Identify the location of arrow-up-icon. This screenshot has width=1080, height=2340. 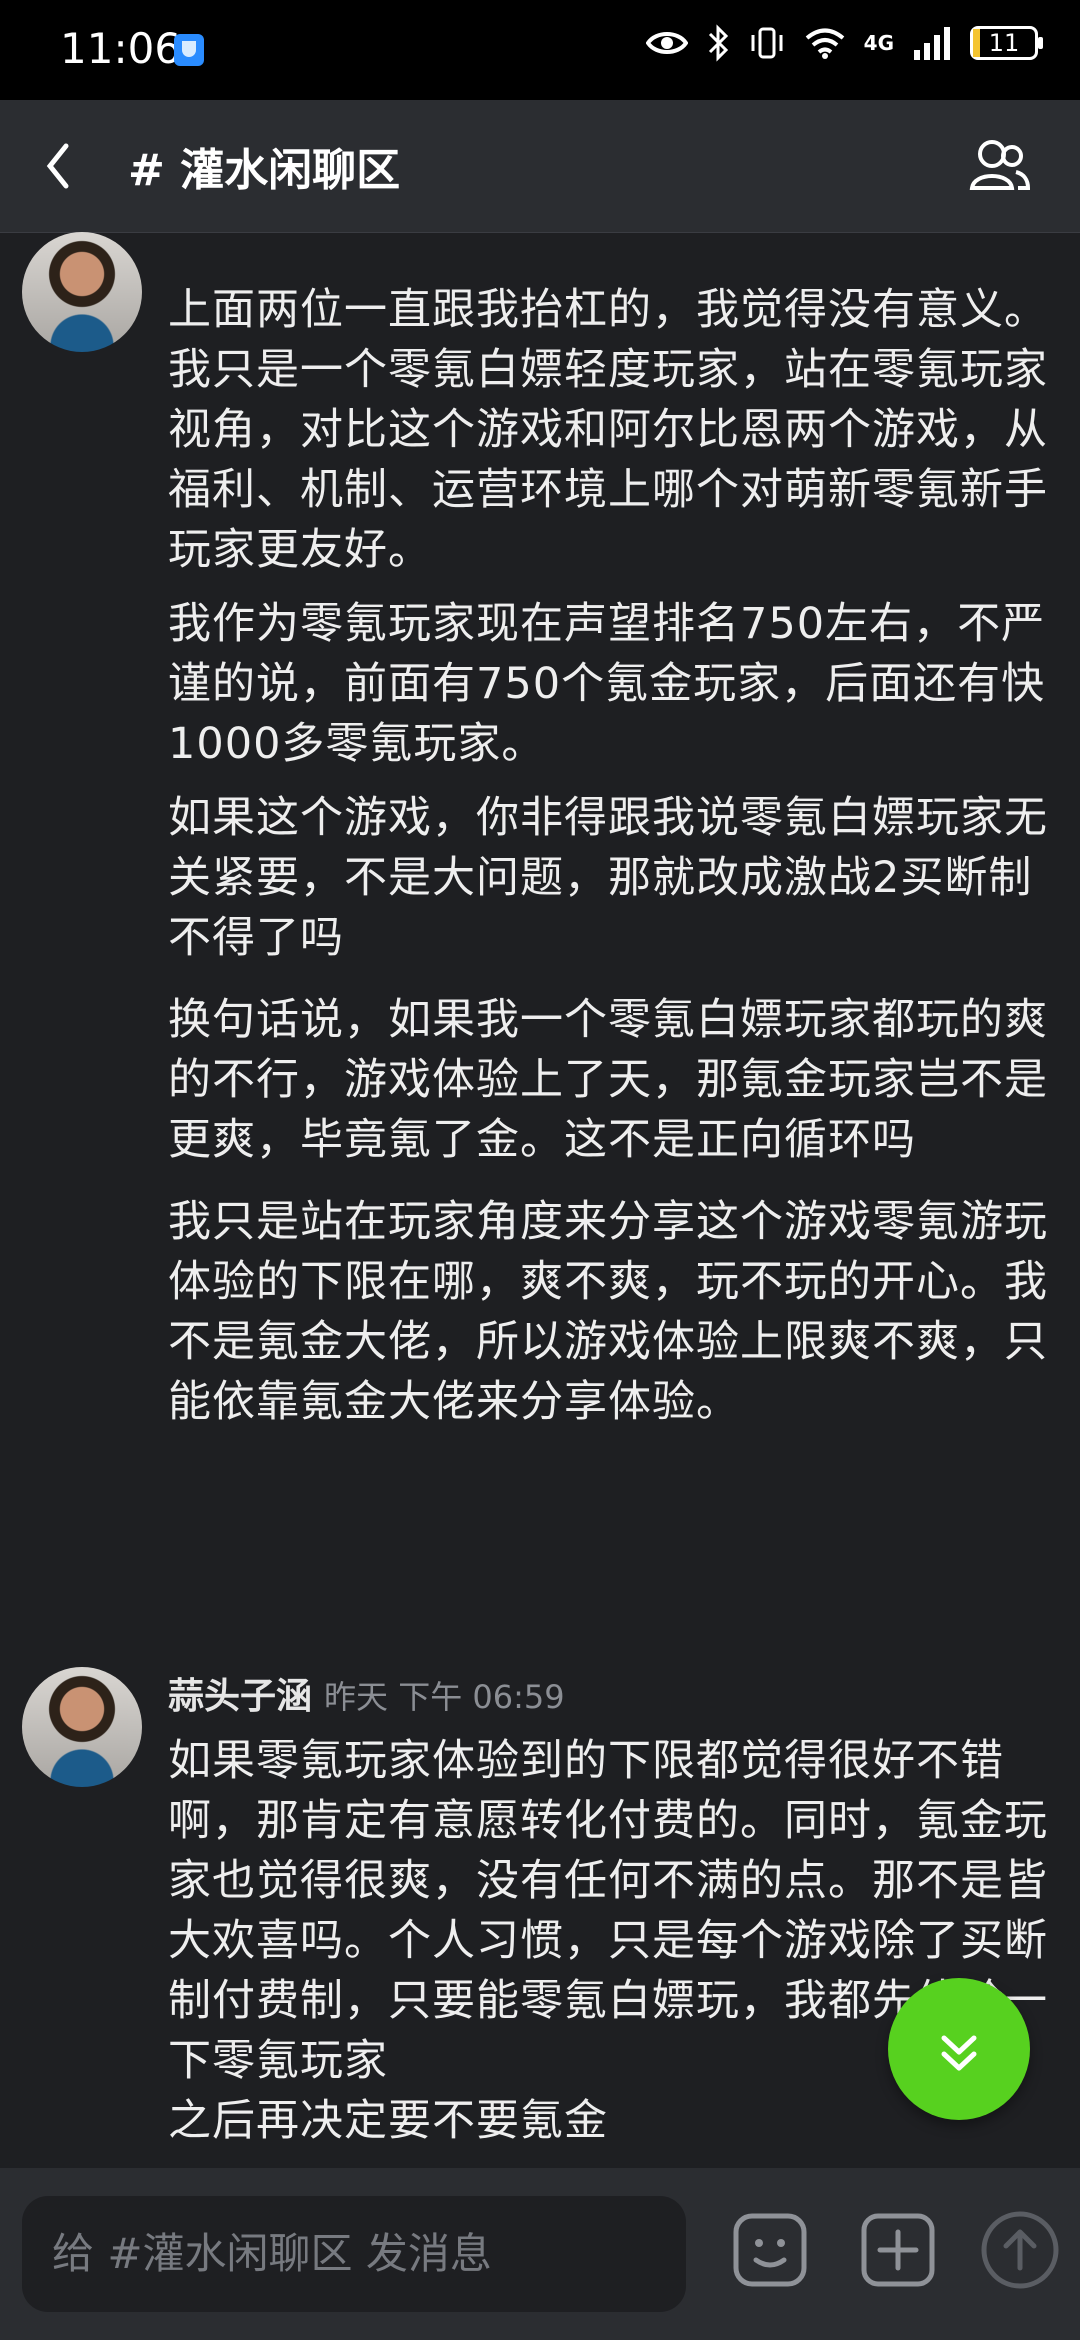
(1020, 2250).